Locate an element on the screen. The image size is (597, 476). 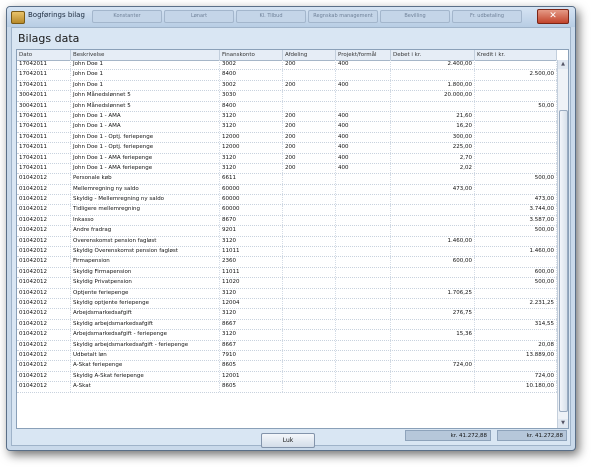
table-row: 01042012 A-Skat feriepenge 8605 724,00 is located at coordinates (287, 366).